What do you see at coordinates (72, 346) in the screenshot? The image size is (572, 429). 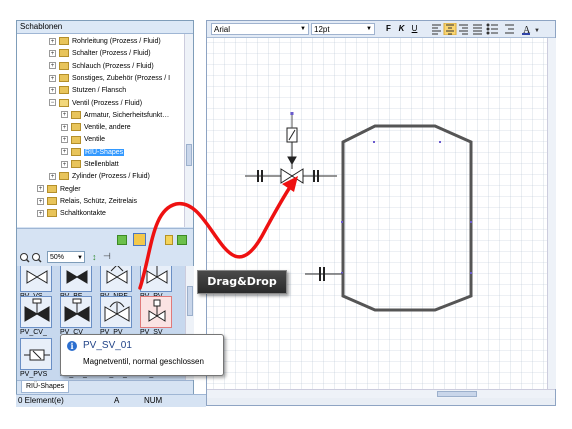 I see `info-icon: i` at bounding box center [72, 346].